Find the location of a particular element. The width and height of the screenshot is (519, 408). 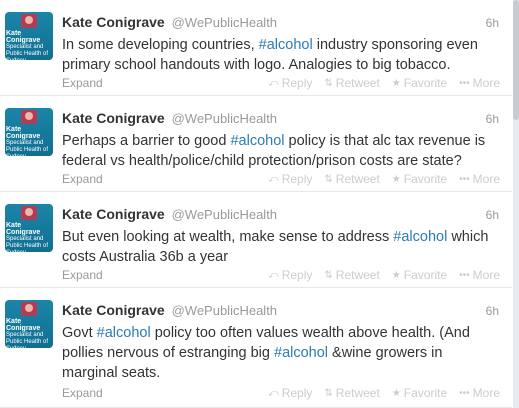

scrollbar-thumb is located at coordinates (516, 60).